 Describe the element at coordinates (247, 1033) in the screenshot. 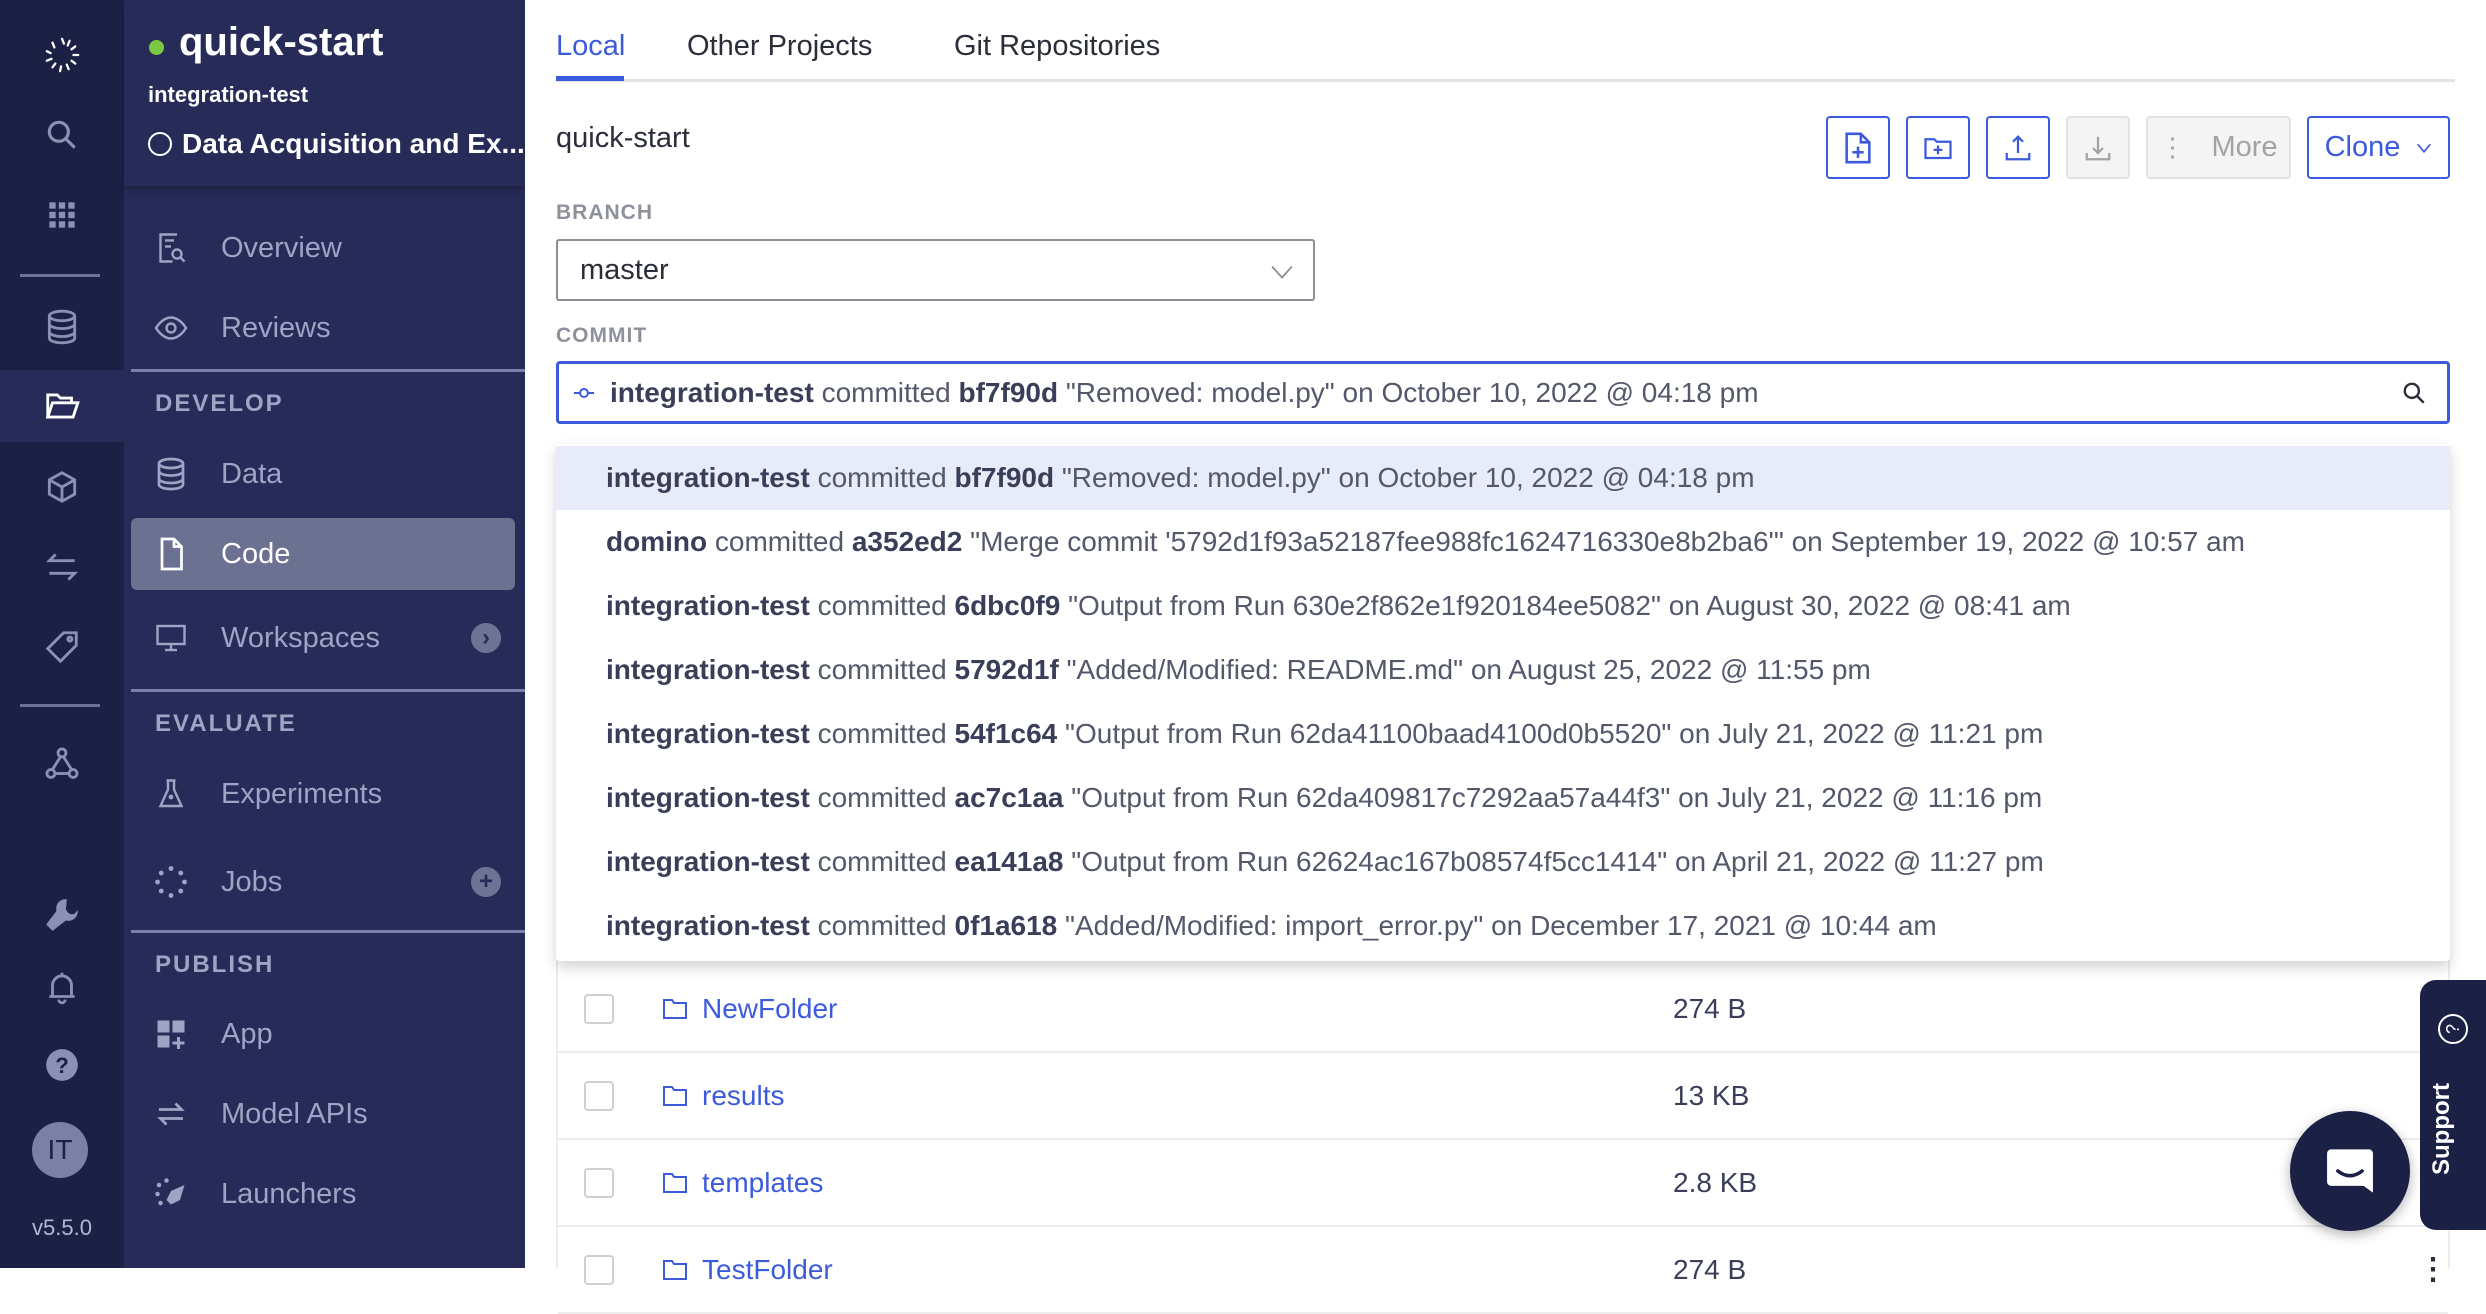

I see `nav-item-label: App` at that location.